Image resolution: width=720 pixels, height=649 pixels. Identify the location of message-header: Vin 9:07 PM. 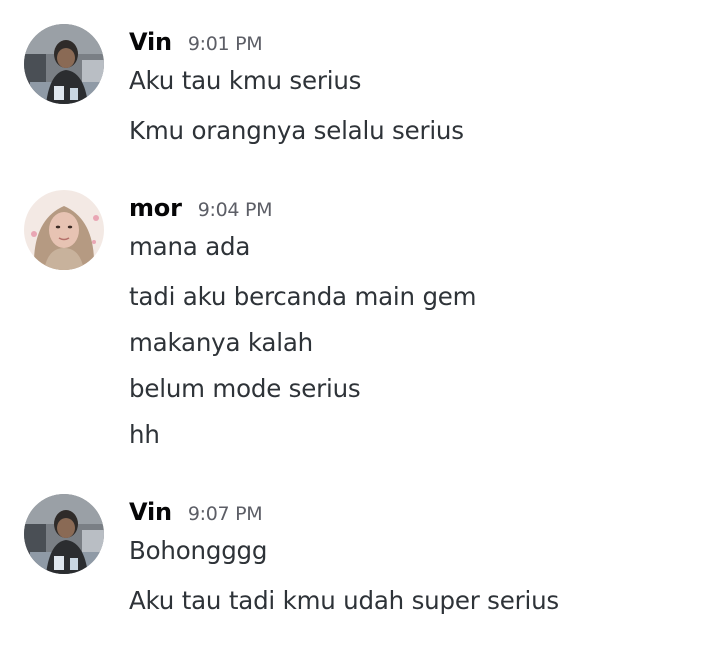
(196, 513).